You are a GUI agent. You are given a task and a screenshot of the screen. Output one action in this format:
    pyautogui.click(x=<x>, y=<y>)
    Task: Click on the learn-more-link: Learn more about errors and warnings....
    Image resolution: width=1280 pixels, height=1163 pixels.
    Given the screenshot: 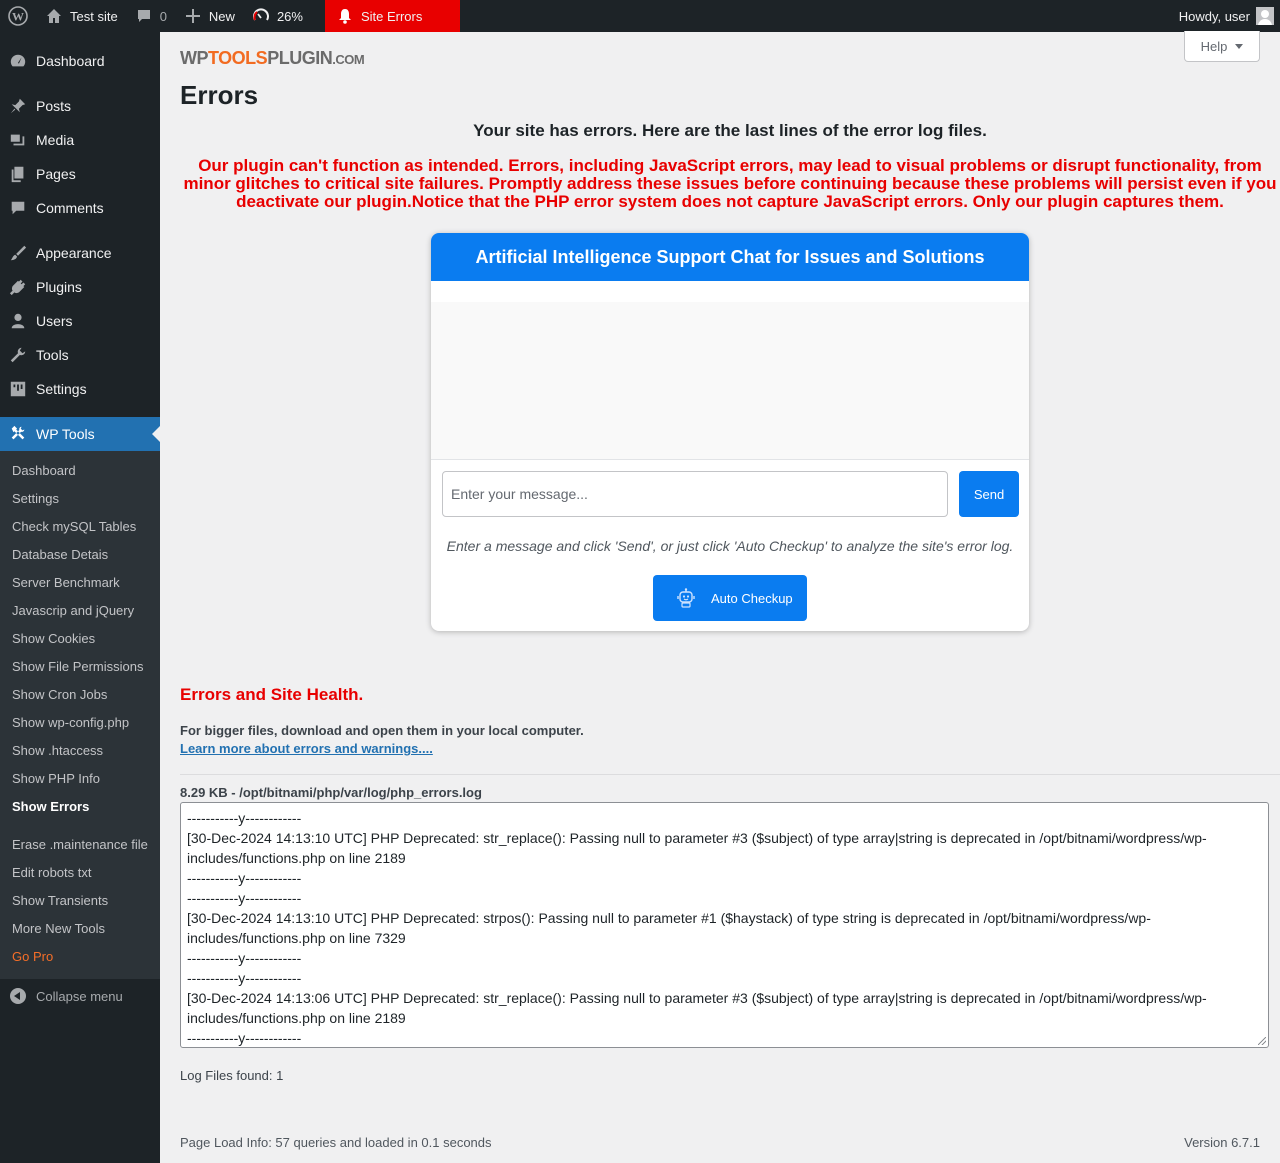 What is the action you would take?
    pyautogui.click(x=306, y=748)
    